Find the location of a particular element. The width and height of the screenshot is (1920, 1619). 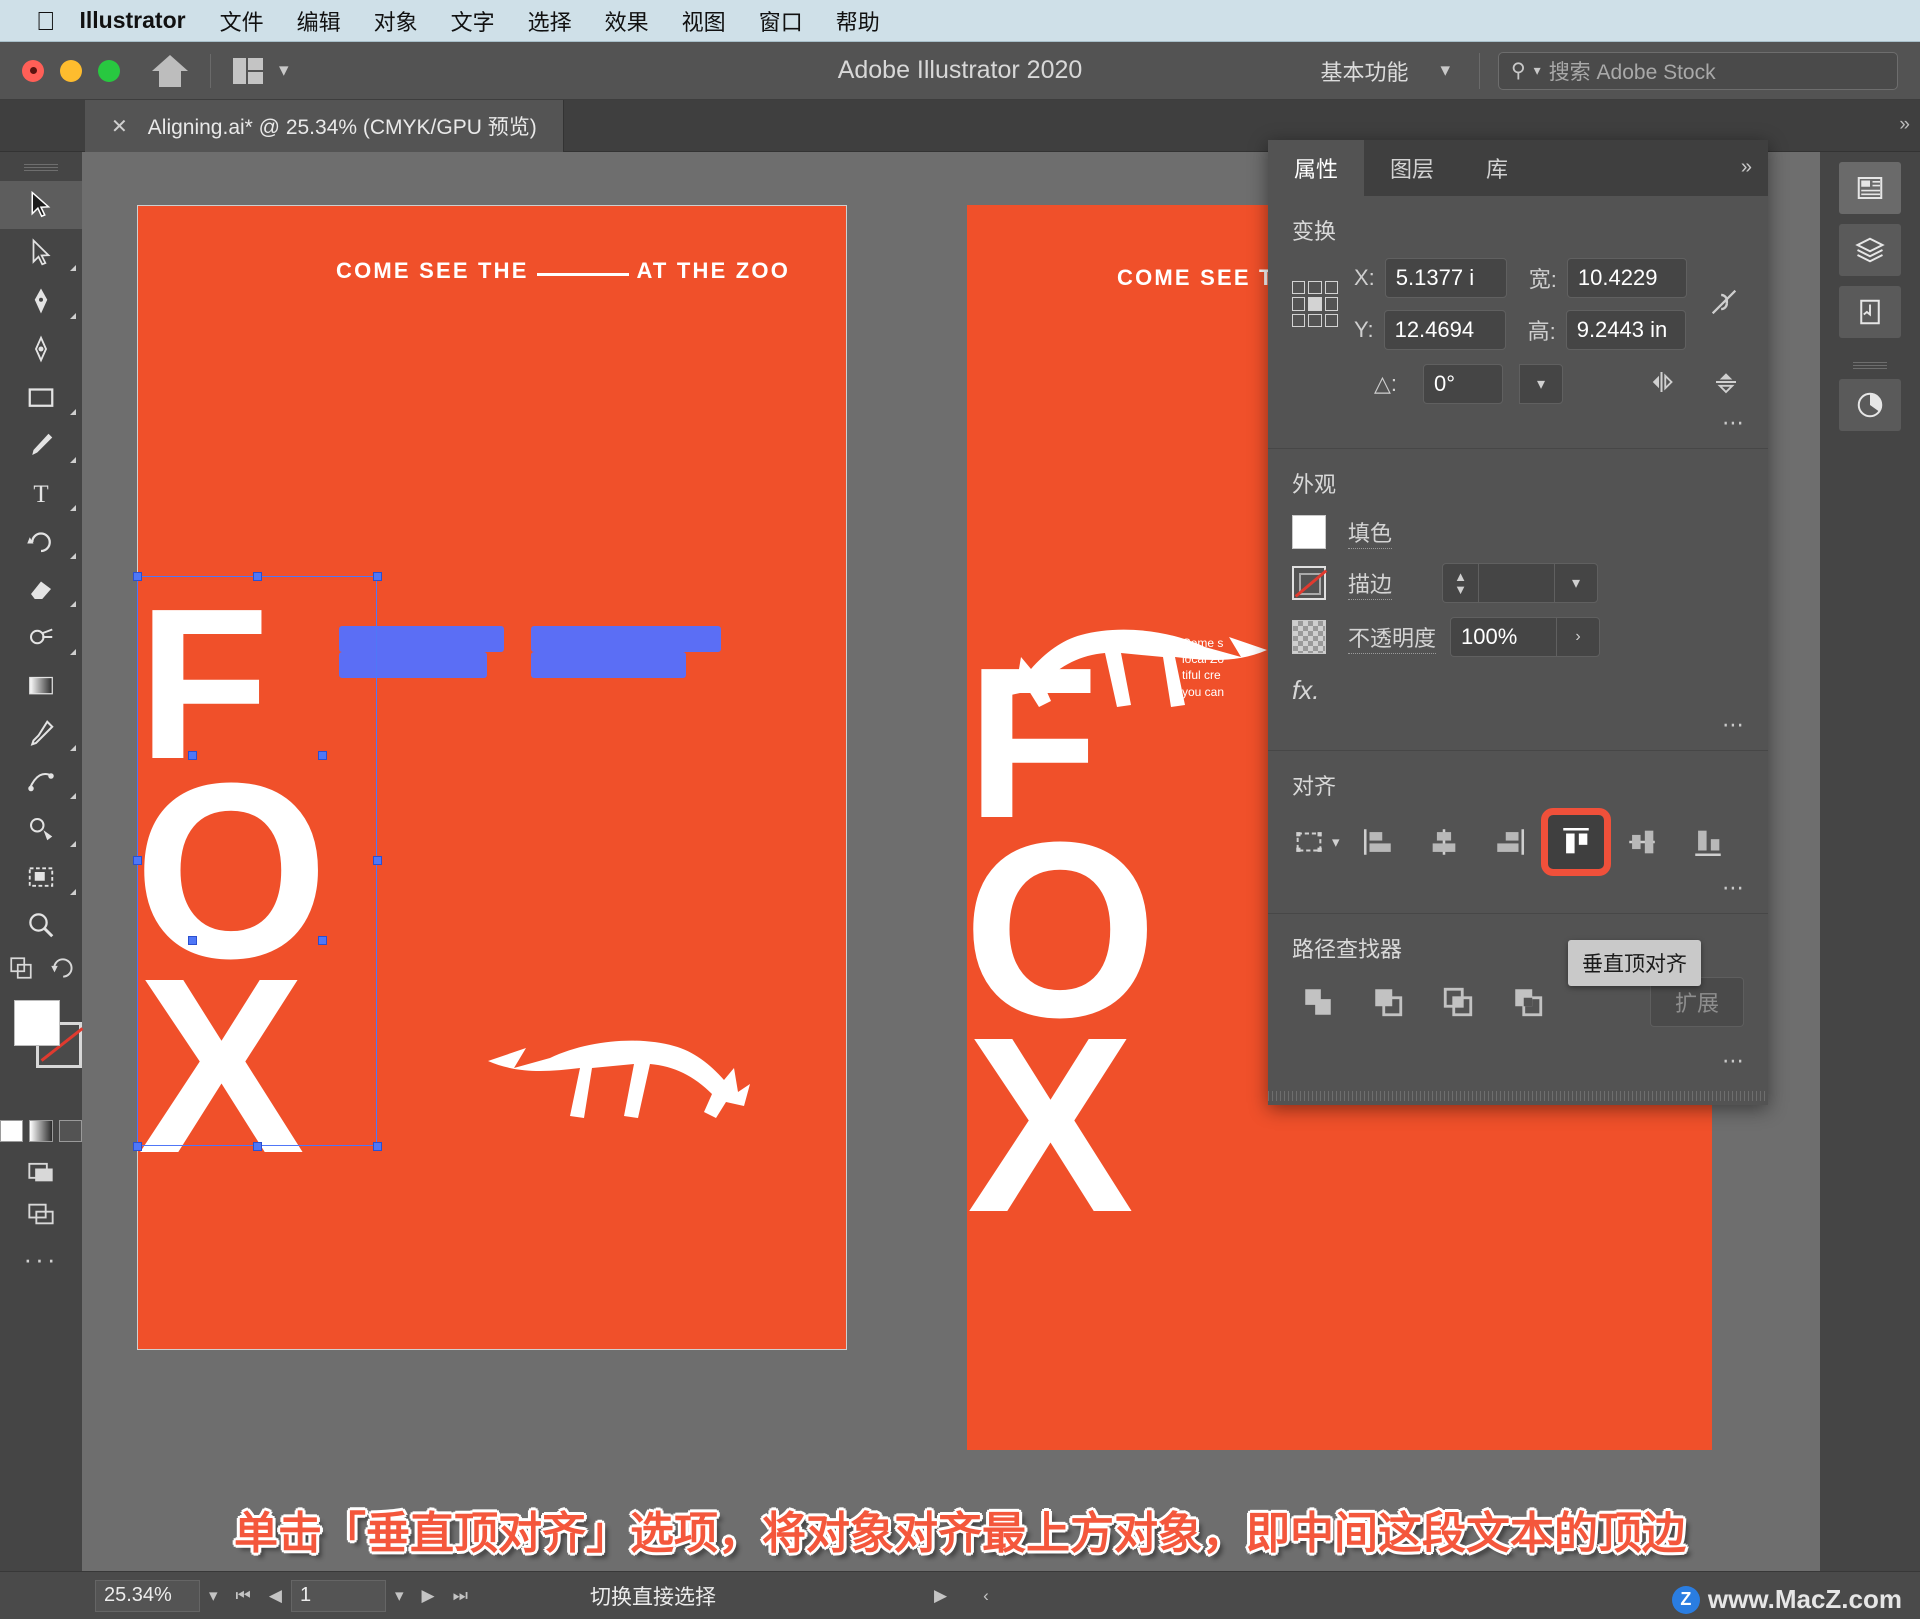

properties-panel-icon is located at coordinates (1870, 188).